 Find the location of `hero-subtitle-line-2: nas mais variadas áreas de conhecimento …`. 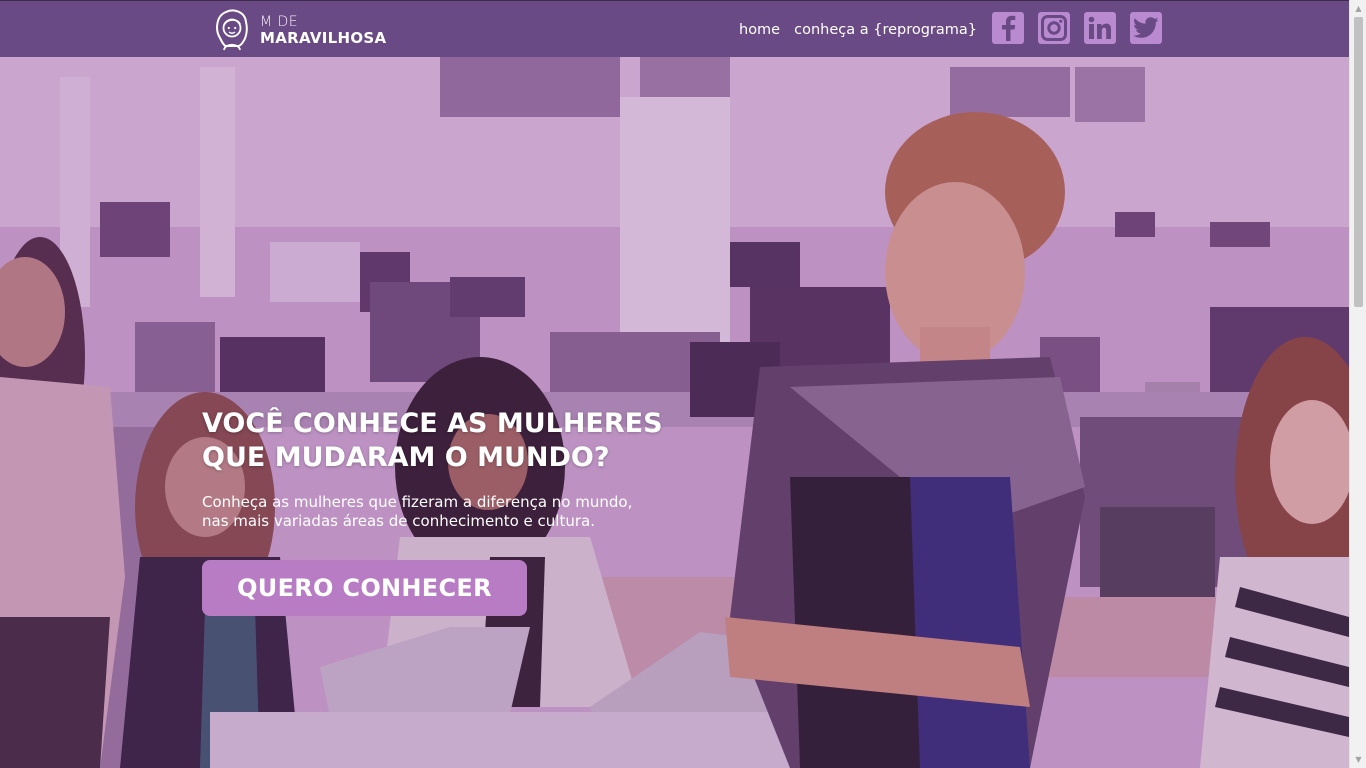

hero-subtitle-line-2: nas mais variadas áreas de conhecimento … is located at coordinates (398, 521).